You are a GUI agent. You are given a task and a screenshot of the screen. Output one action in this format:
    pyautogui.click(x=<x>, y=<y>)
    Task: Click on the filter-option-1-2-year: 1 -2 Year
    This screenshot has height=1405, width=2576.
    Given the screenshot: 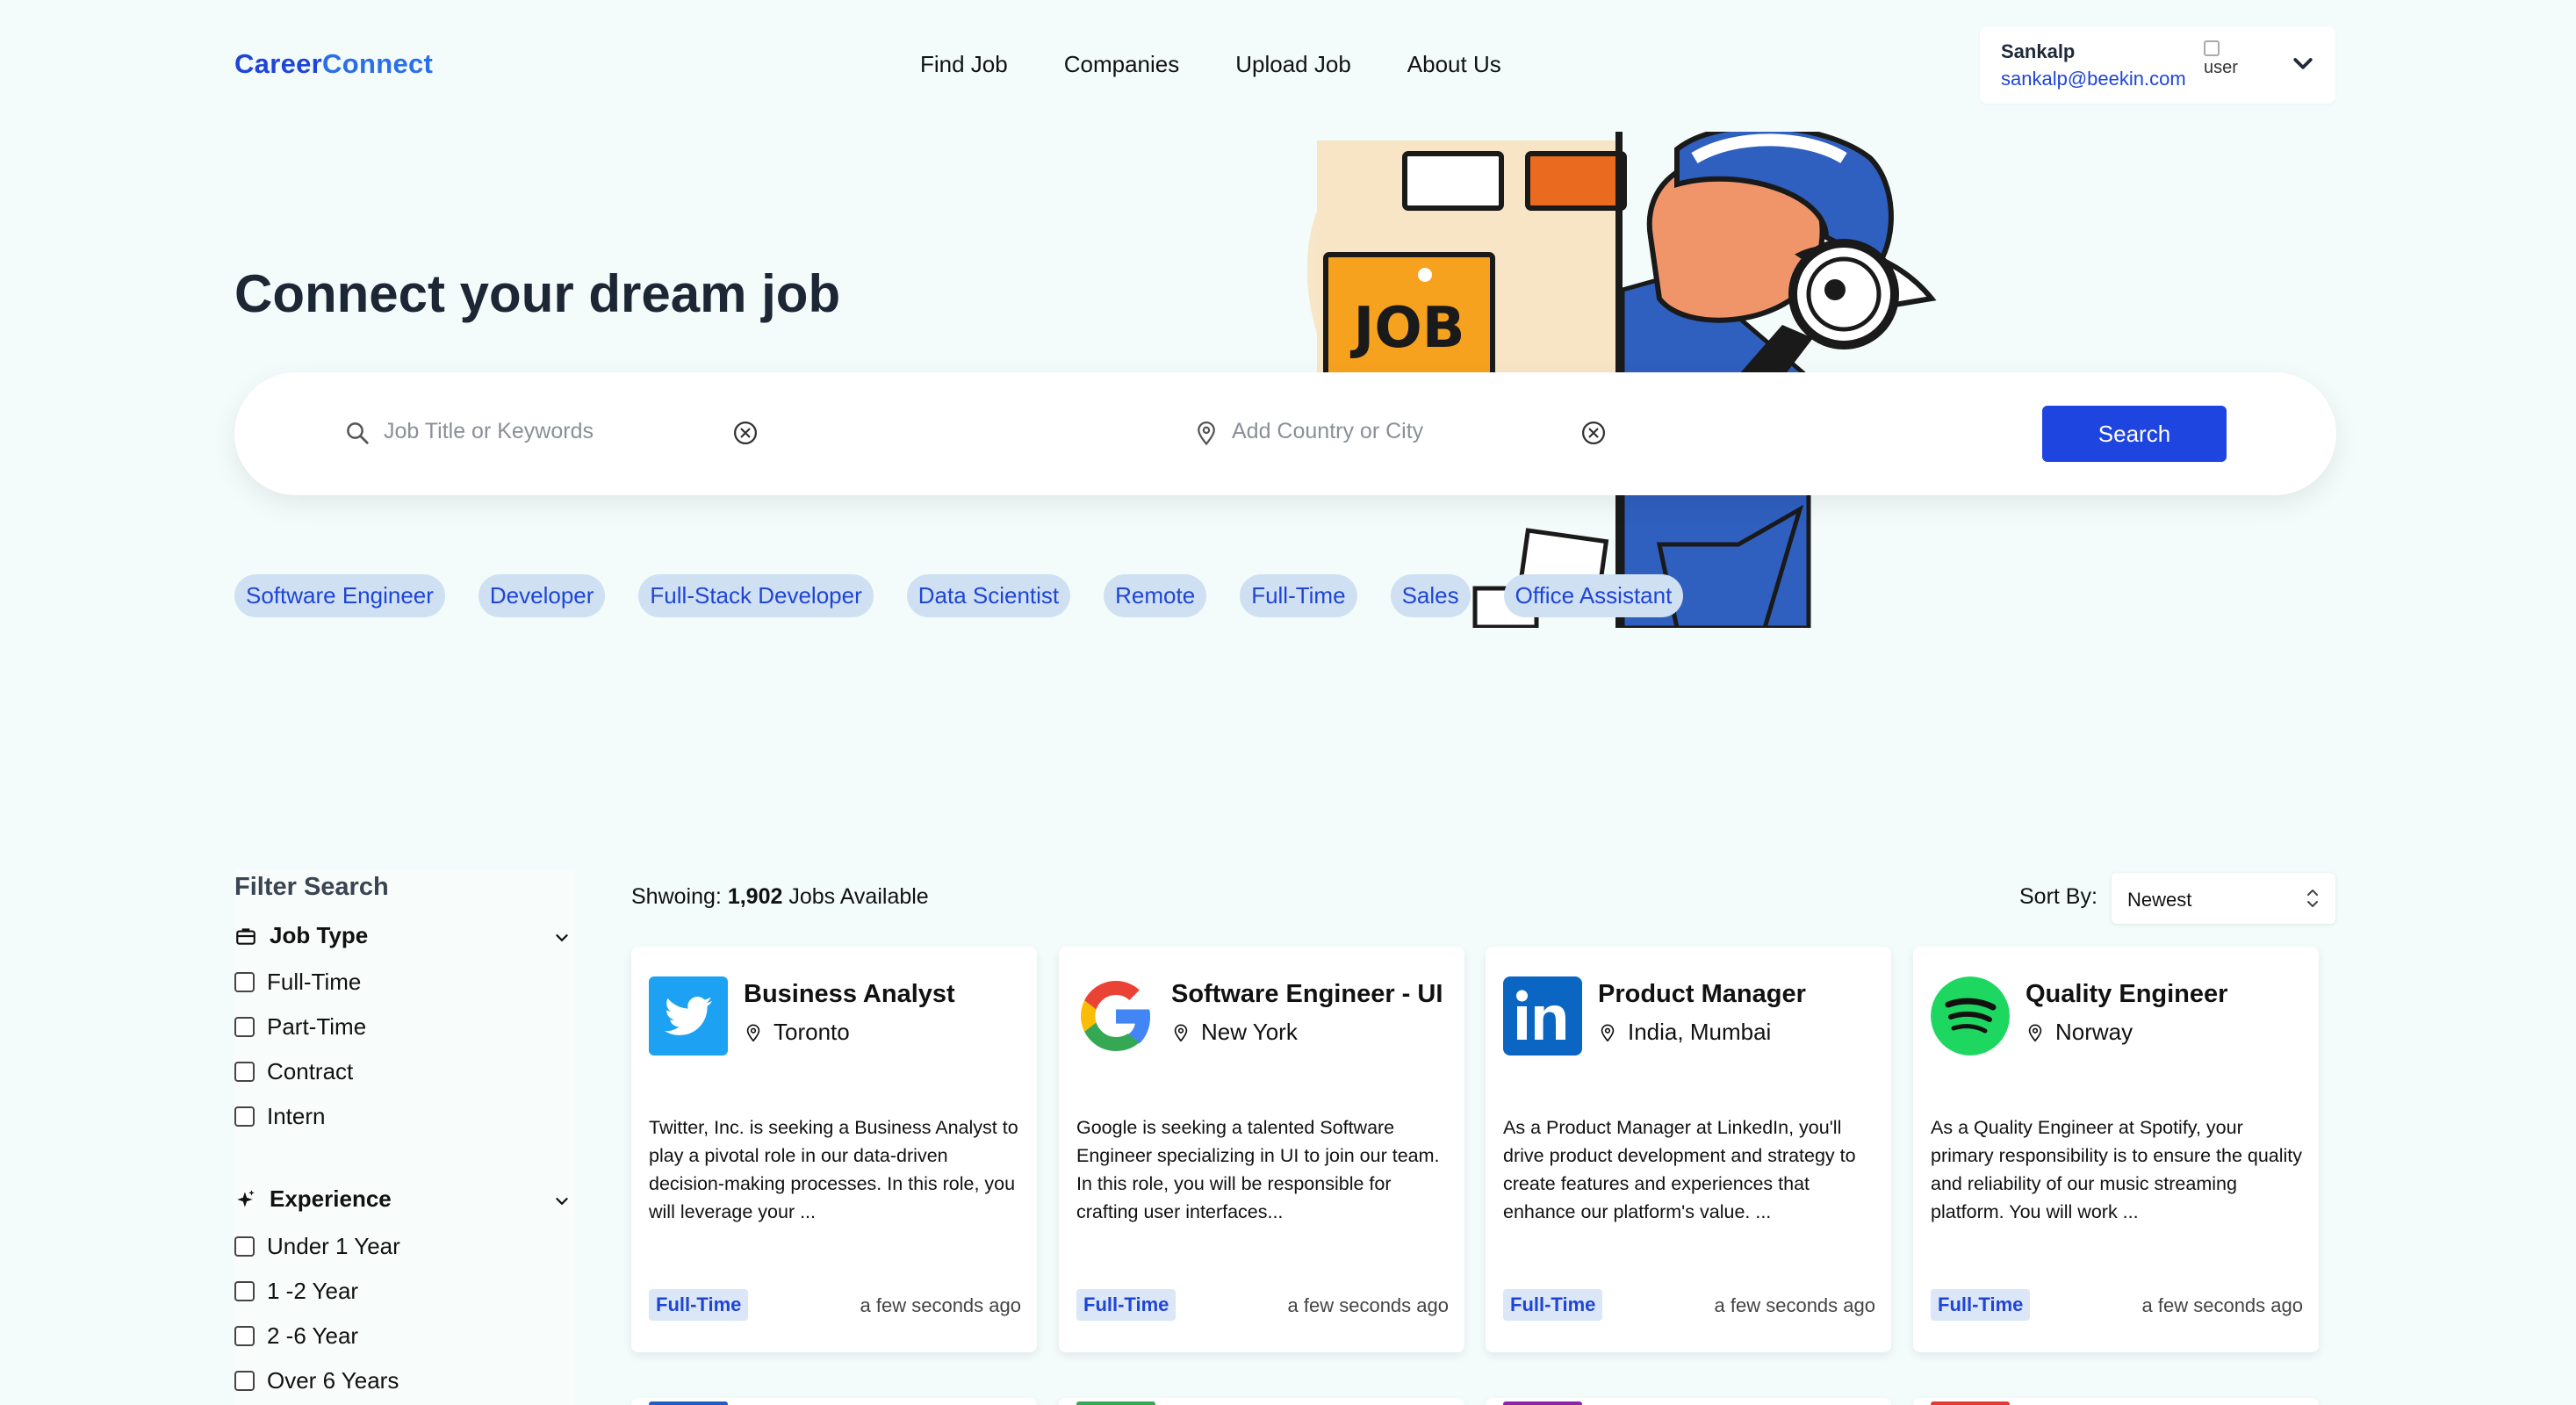 What is the action you would take?
    pyautogui.click(x=296, y=1292)
    